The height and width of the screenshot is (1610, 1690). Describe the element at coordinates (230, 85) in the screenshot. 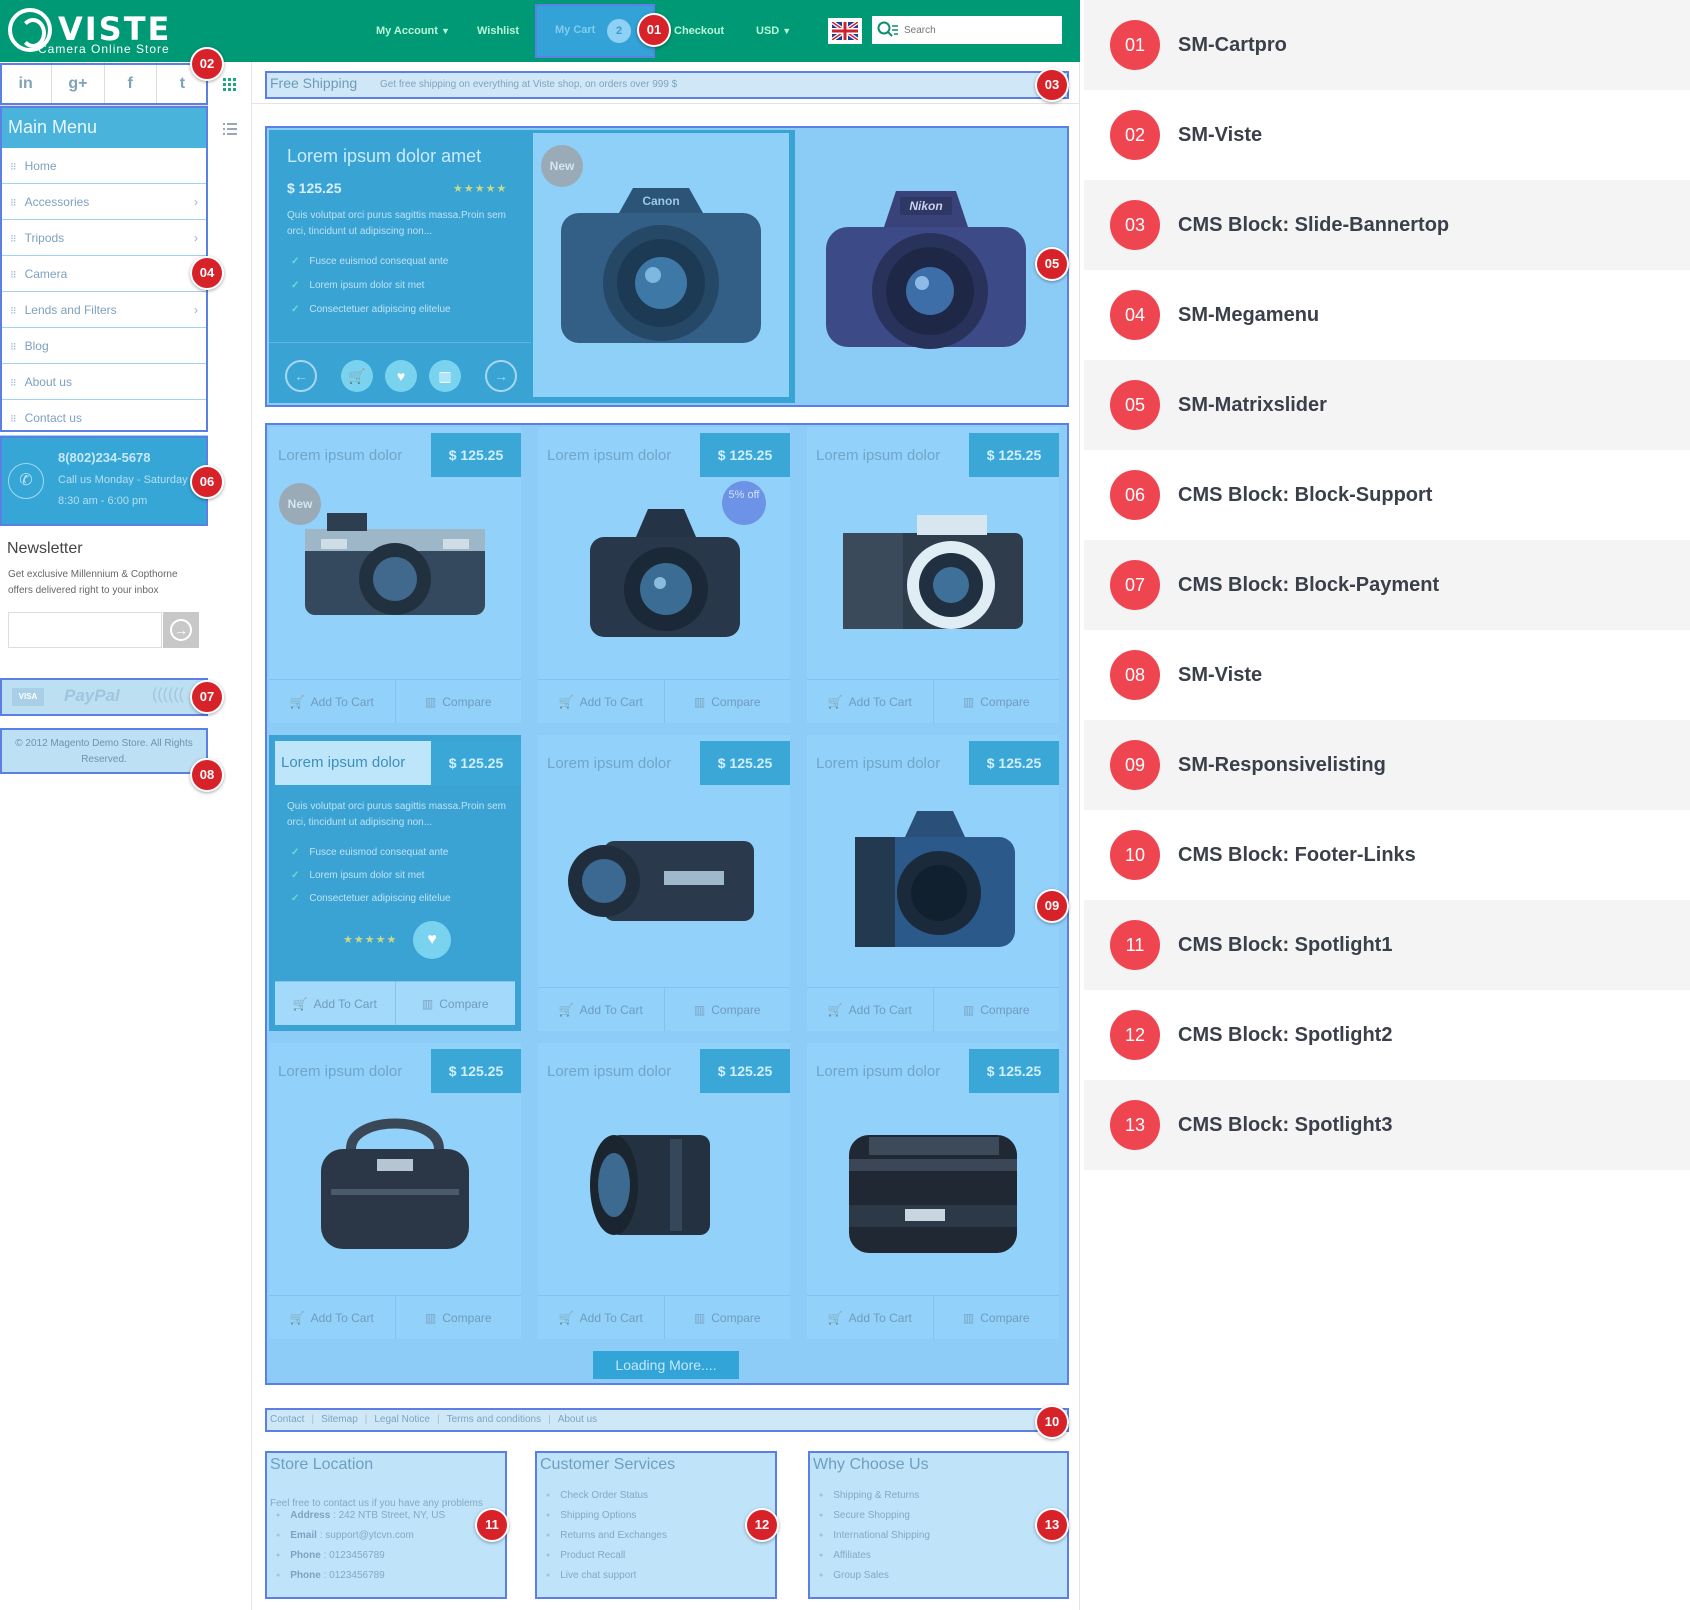

I see `grid-view-icon` at that location.